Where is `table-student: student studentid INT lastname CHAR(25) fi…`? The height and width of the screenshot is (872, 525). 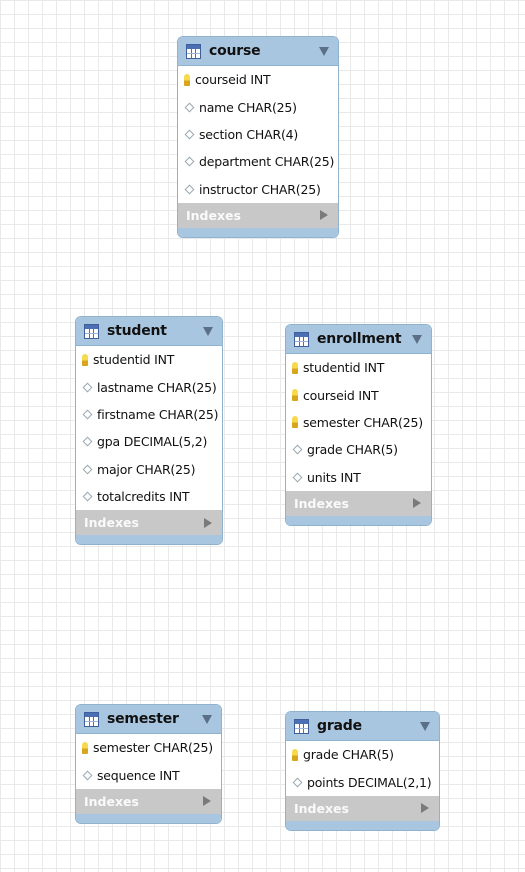 table-student: student studentid INT lastname CHAR(25) fi… is located at coordinates (149, 431).